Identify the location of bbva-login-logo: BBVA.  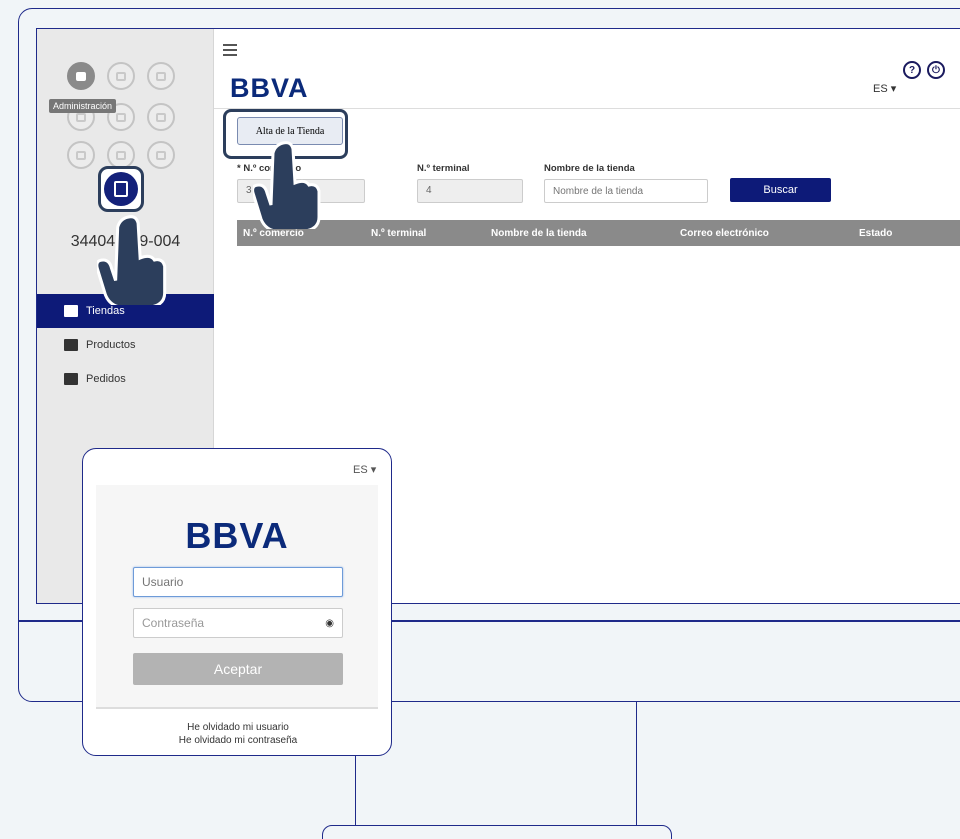
(237, 535).